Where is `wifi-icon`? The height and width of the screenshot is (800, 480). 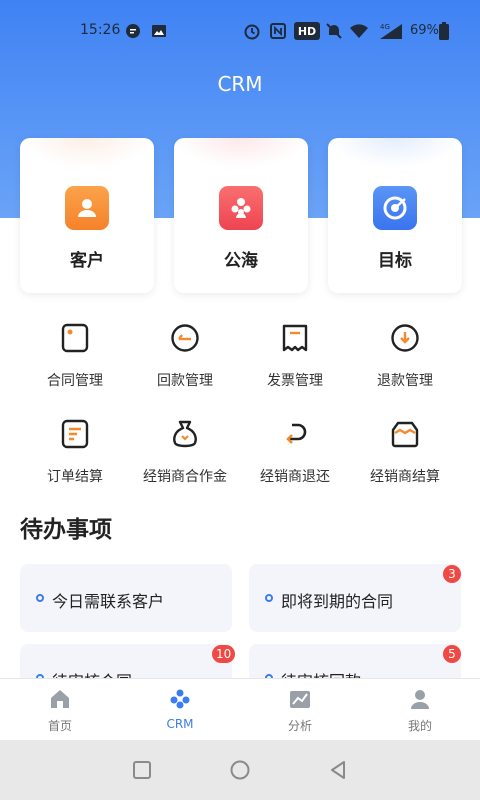
wifi-icon is located at coordinates (359, 31).